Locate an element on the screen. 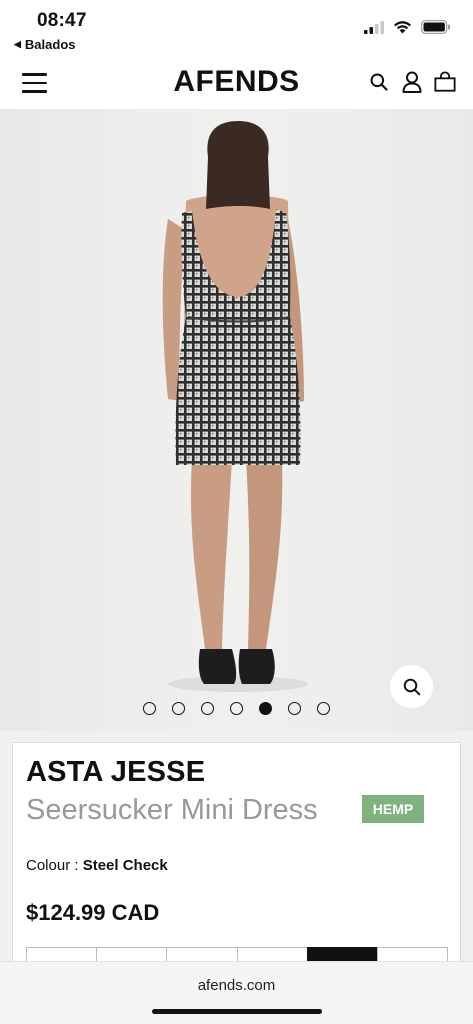 The image size is (473, 1024). site-header: AFENDS is located at coordinates (236, 83).